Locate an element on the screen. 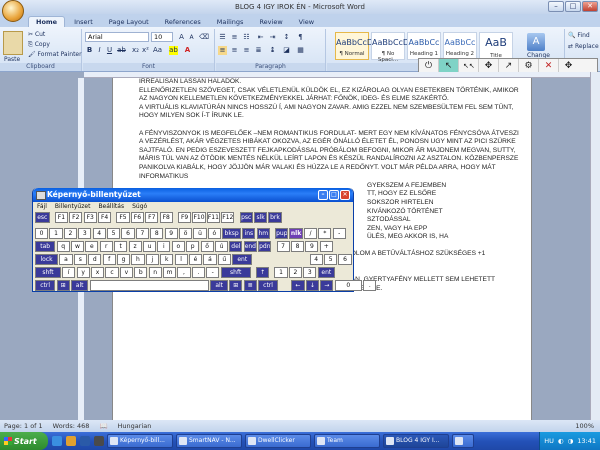  key-F4: F4 is located at coordinates (105, 217).